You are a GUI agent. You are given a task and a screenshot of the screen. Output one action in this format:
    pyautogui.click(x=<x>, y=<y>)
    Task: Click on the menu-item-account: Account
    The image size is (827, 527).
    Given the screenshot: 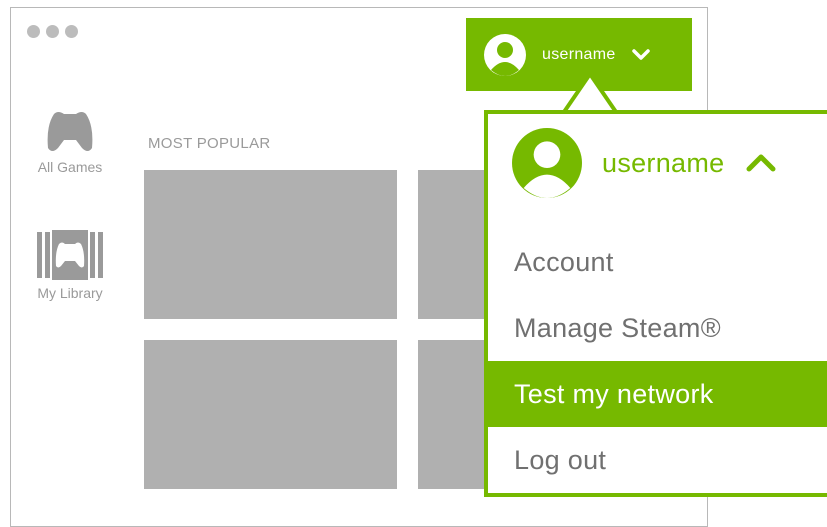 What is the action you would take?
    pyautogui.click(x=657, y=262)
    